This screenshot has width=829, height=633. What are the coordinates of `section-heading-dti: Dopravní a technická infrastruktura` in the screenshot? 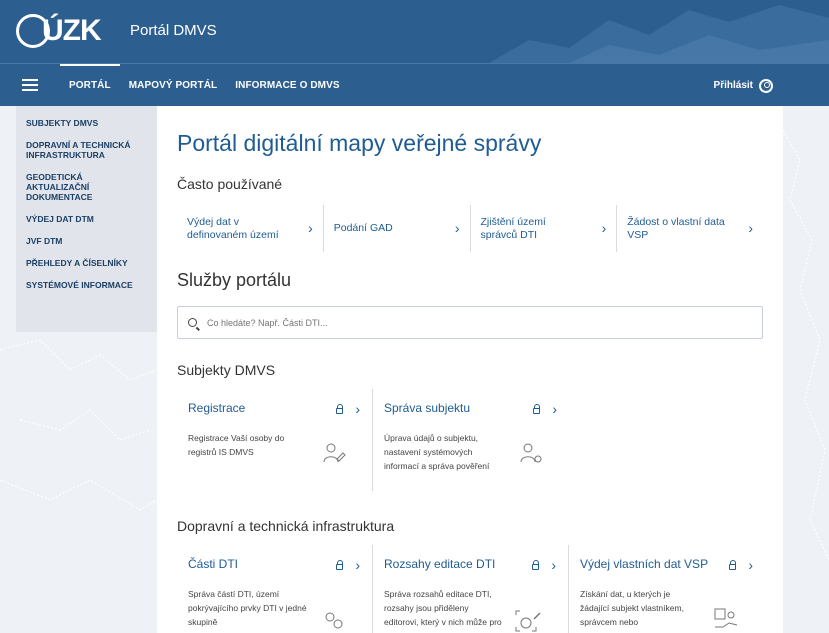 It's located at (286, 526).